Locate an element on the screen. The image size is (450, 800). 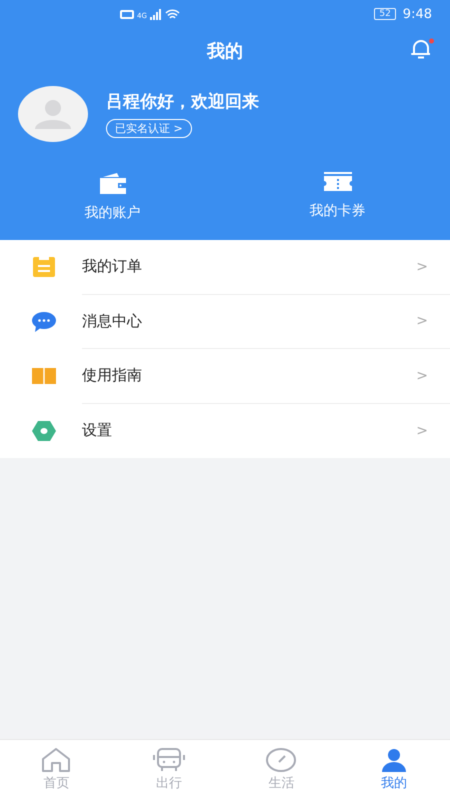
tab-item: 首页 is located at coordinates (56, 770).